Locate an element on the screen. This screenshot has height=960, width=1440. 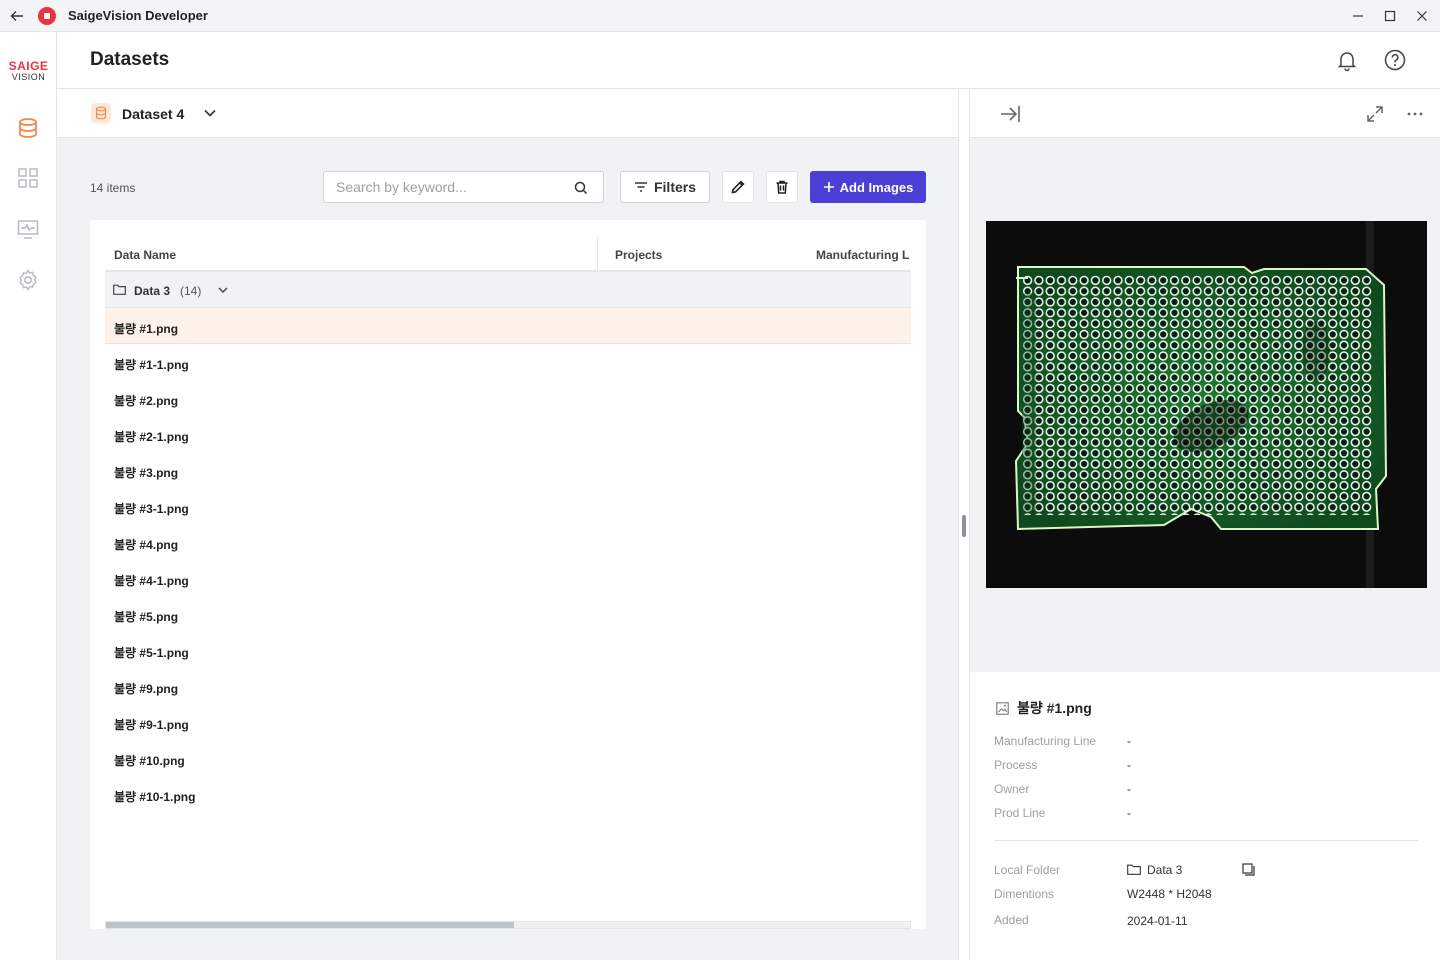
row-data-name: 불량 #10.png is located at coordinates (149, 761).